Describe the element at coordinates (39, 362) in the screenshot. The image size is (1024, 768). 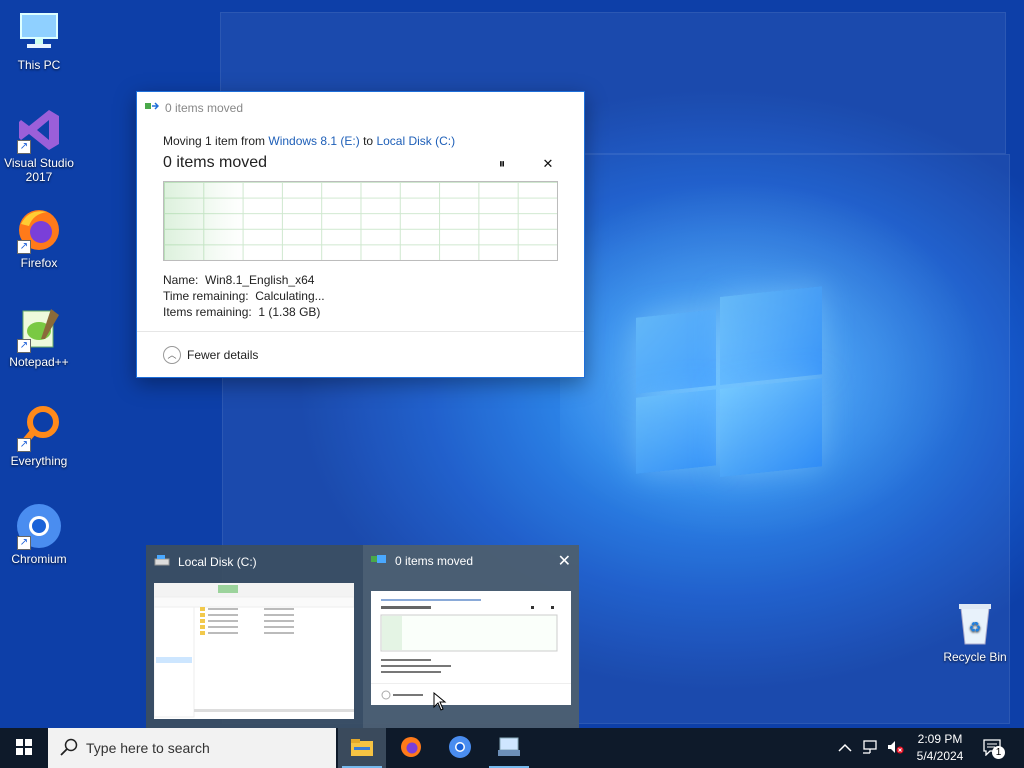
I see `desktop-icon-label: Notepad++` at that location.